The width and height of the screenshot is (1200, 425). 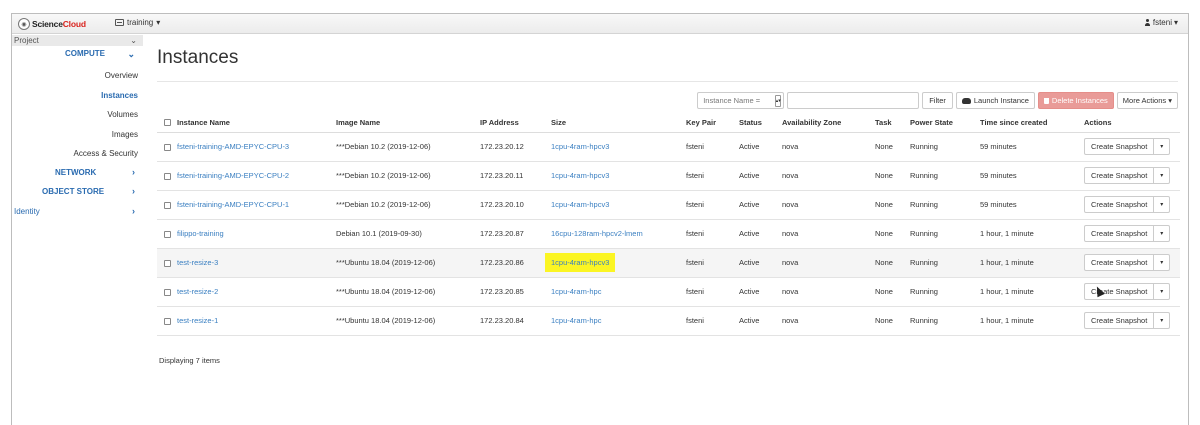 I want to click on column-header-time: Time since created, so click(x=1032, y=123).